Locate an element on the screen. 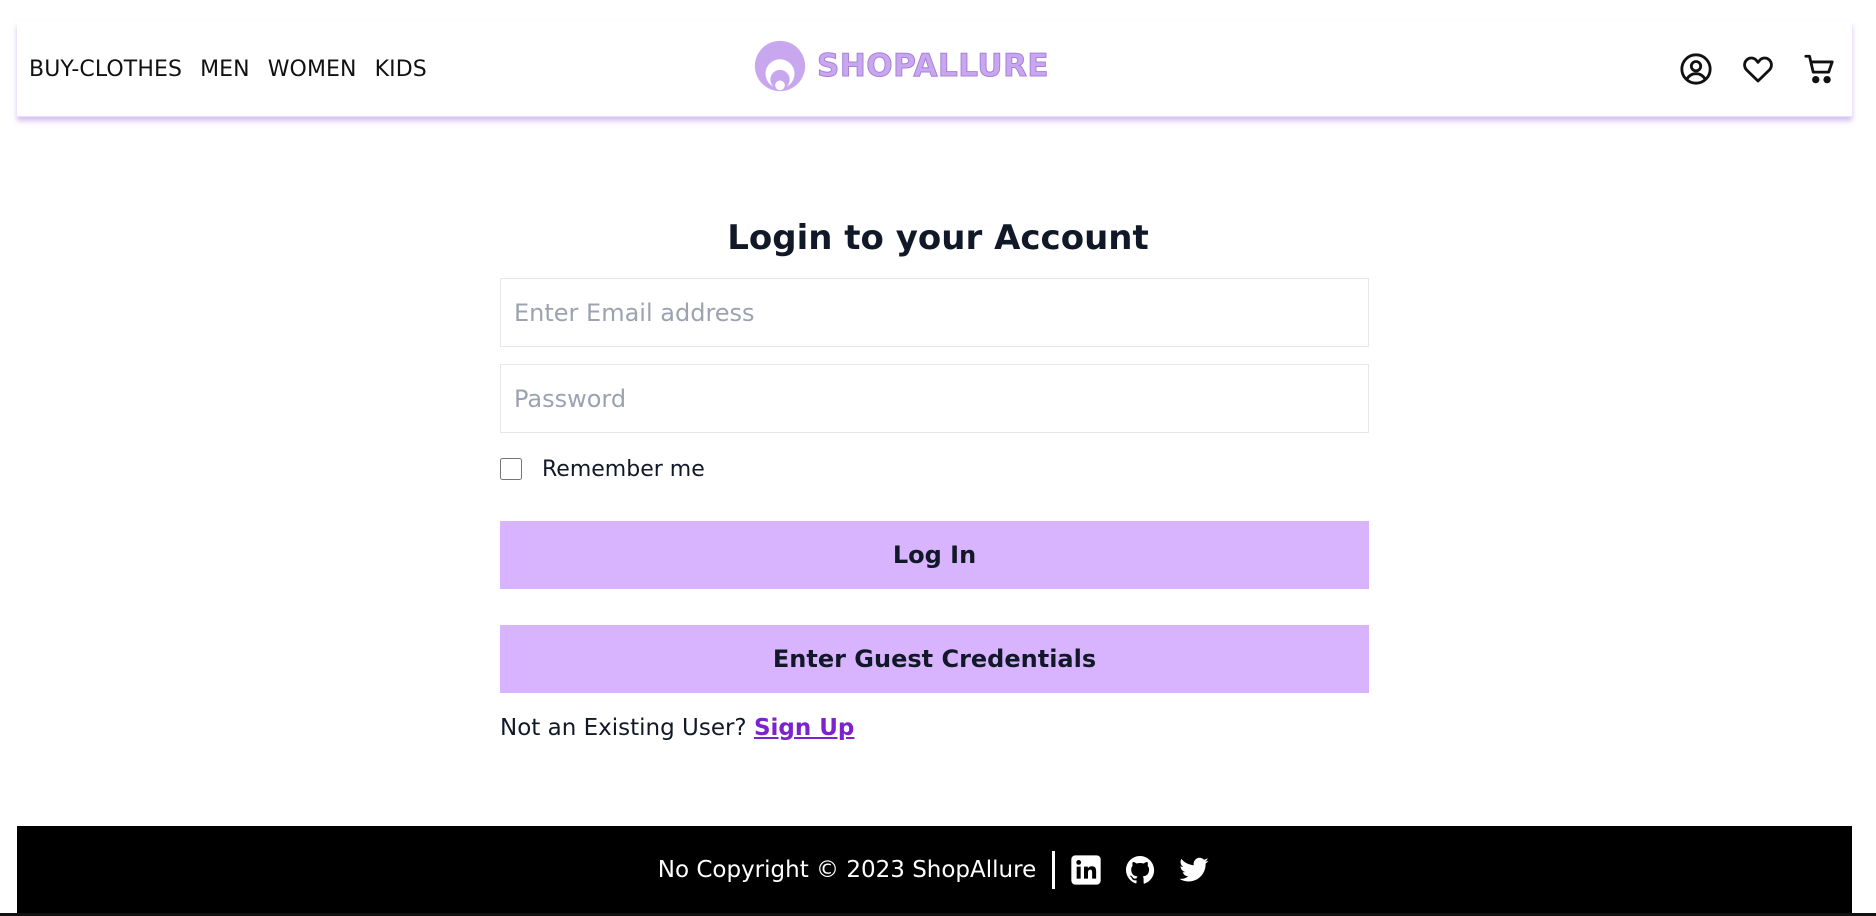  nav-link-women: WOMEN is located at coordinates (312, 69).